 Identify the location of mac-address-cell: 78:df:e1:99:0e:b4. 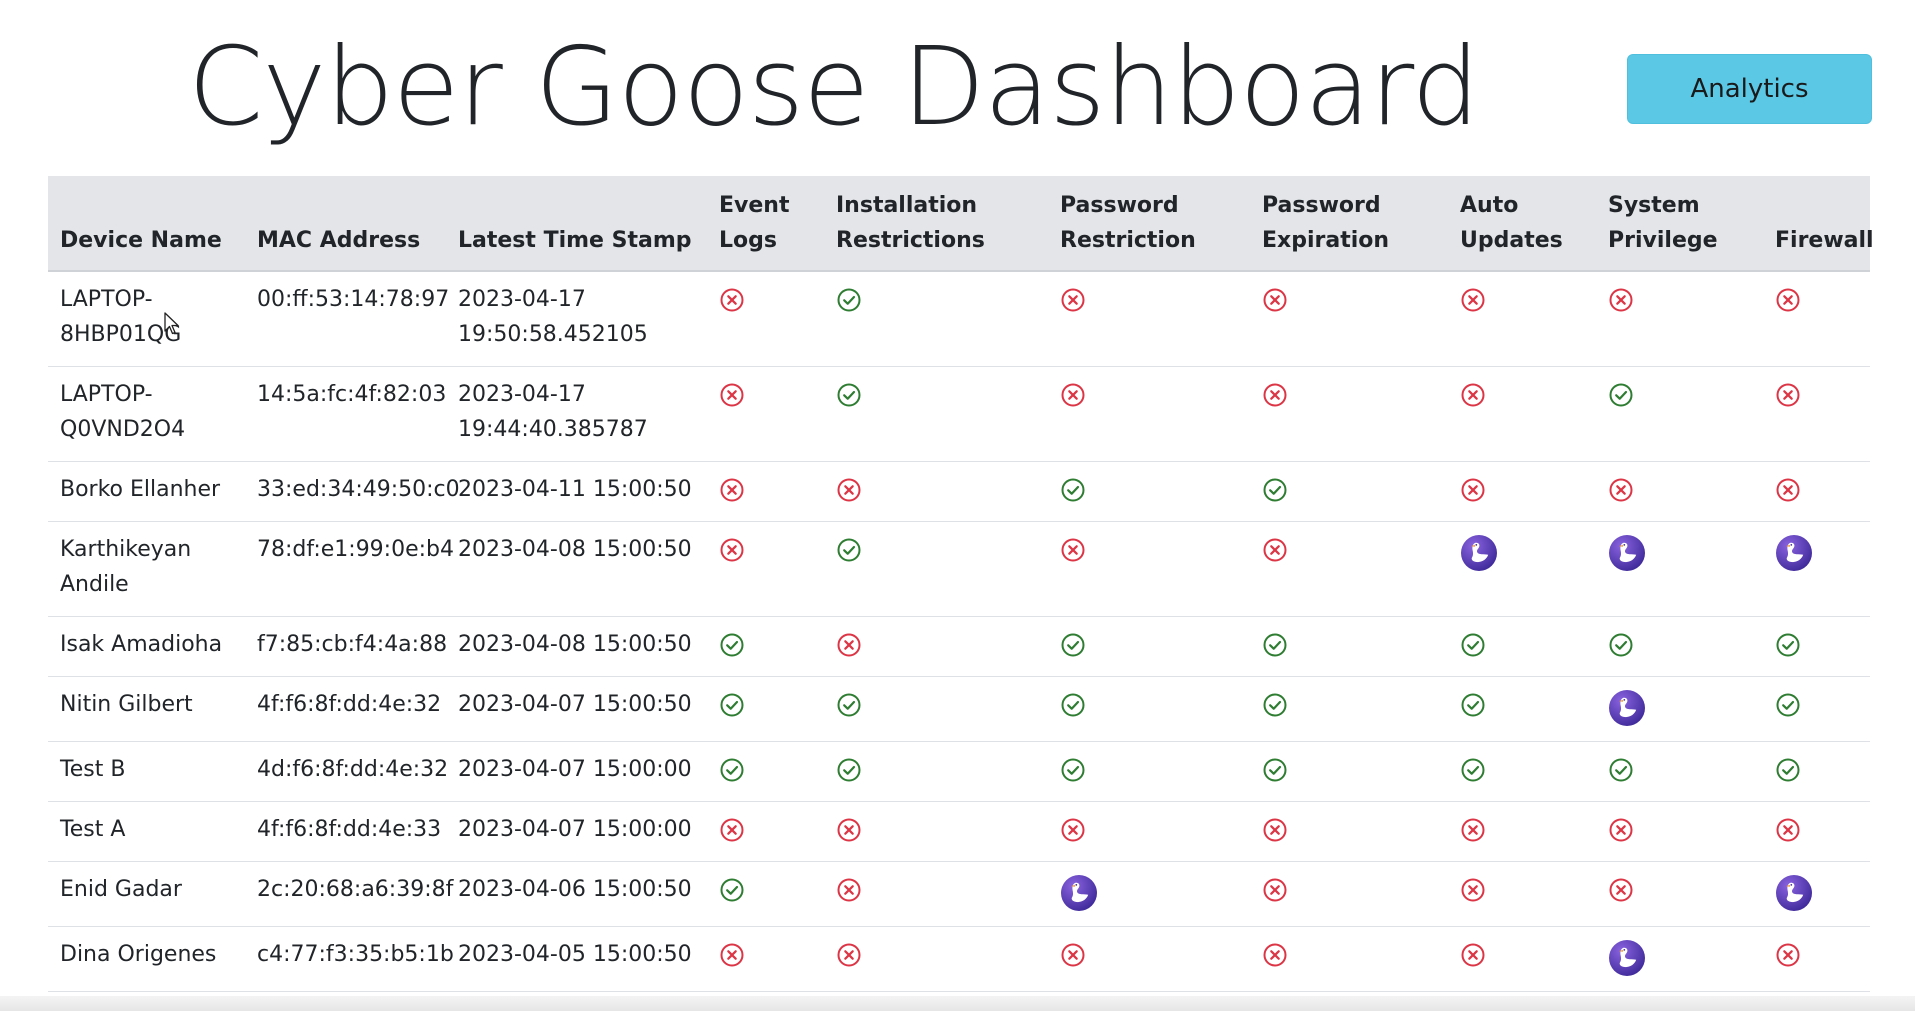
(349, 569).